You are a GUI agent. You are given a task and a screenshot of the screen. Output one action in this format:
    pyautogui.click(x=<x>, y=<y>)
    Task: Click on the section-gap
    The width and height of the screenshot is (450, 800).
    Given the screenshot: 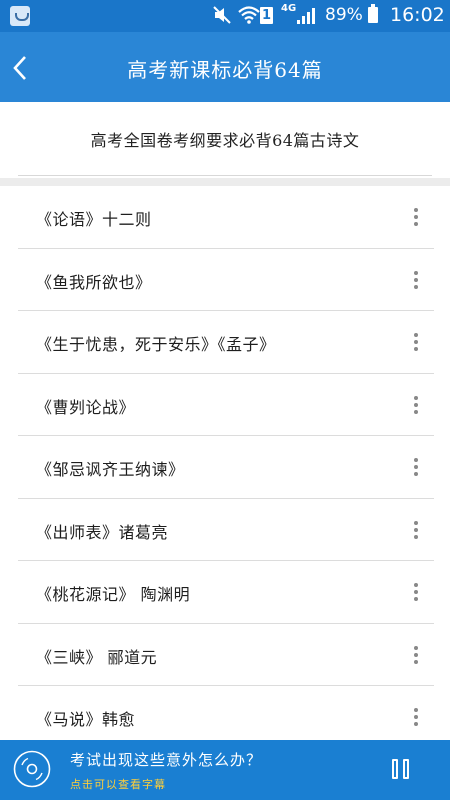 What is the action you would take?
    pyautogui.click(x=225, y=182)
    